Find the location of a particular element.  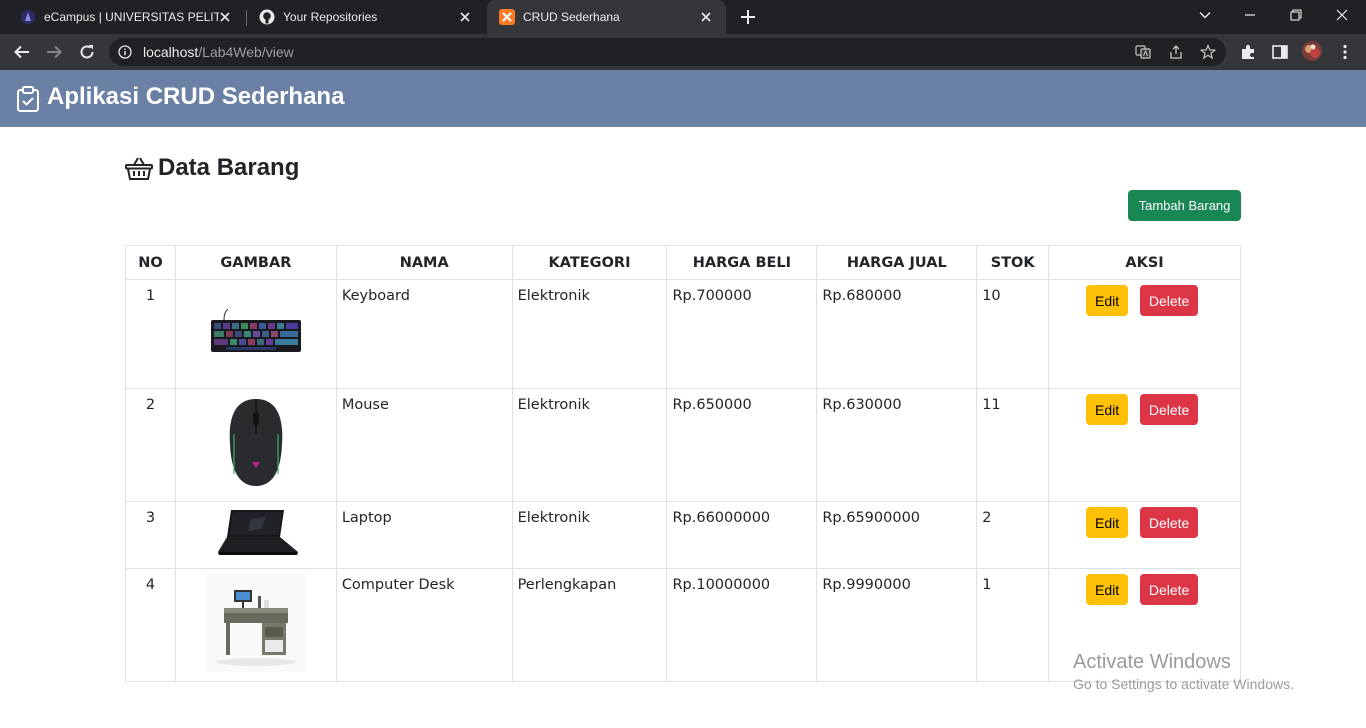

browser-tab-crud: CRUD Sederhana is located at coordinates (606, 17).